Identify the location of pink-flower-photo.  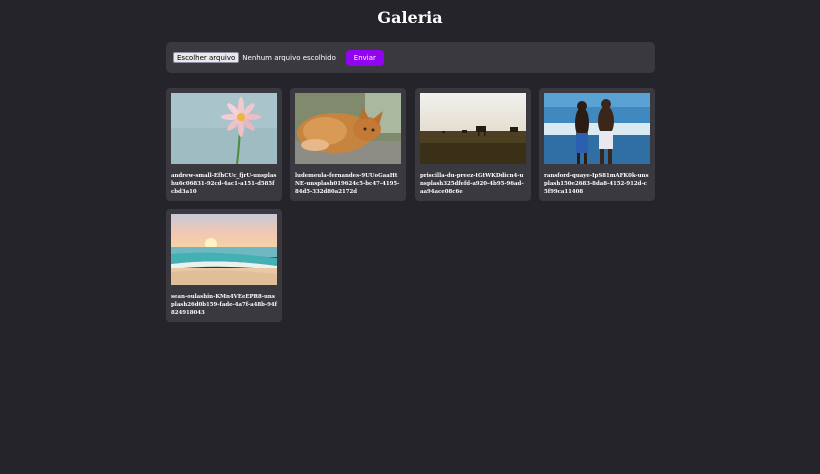
(224, 128).